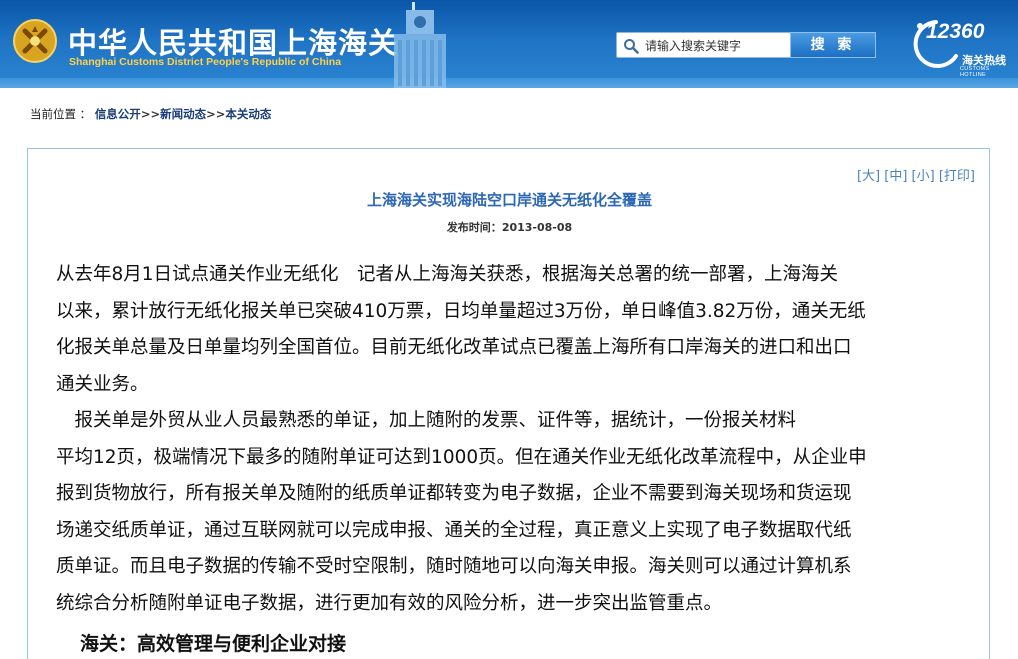  What do you see at coordinates (509, 200) in the screenshot?
I see `article-title: 上海海关实现海陆空口岸通关无纸化全覆盖` at bounding box center [509, 200].